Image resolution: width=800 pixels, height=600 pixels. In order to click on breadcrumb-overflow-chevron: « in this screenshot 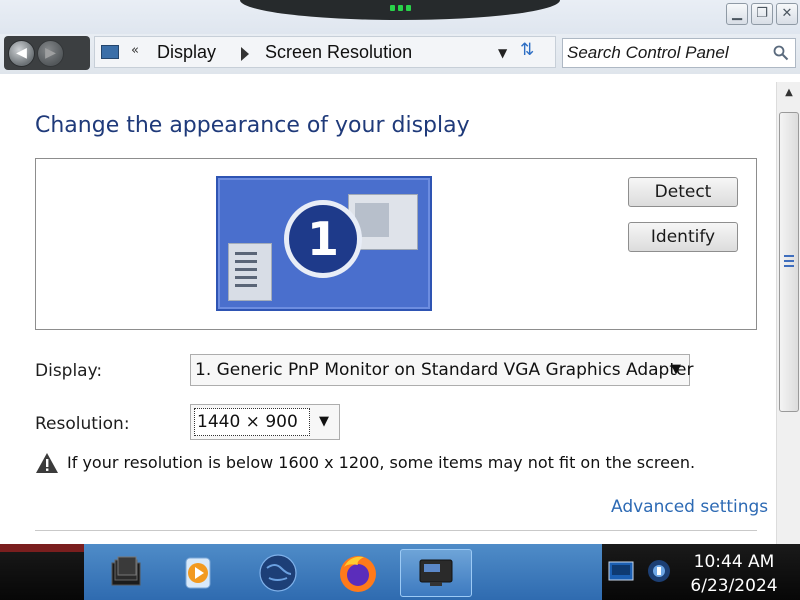, I will do `click(135, 50)`.